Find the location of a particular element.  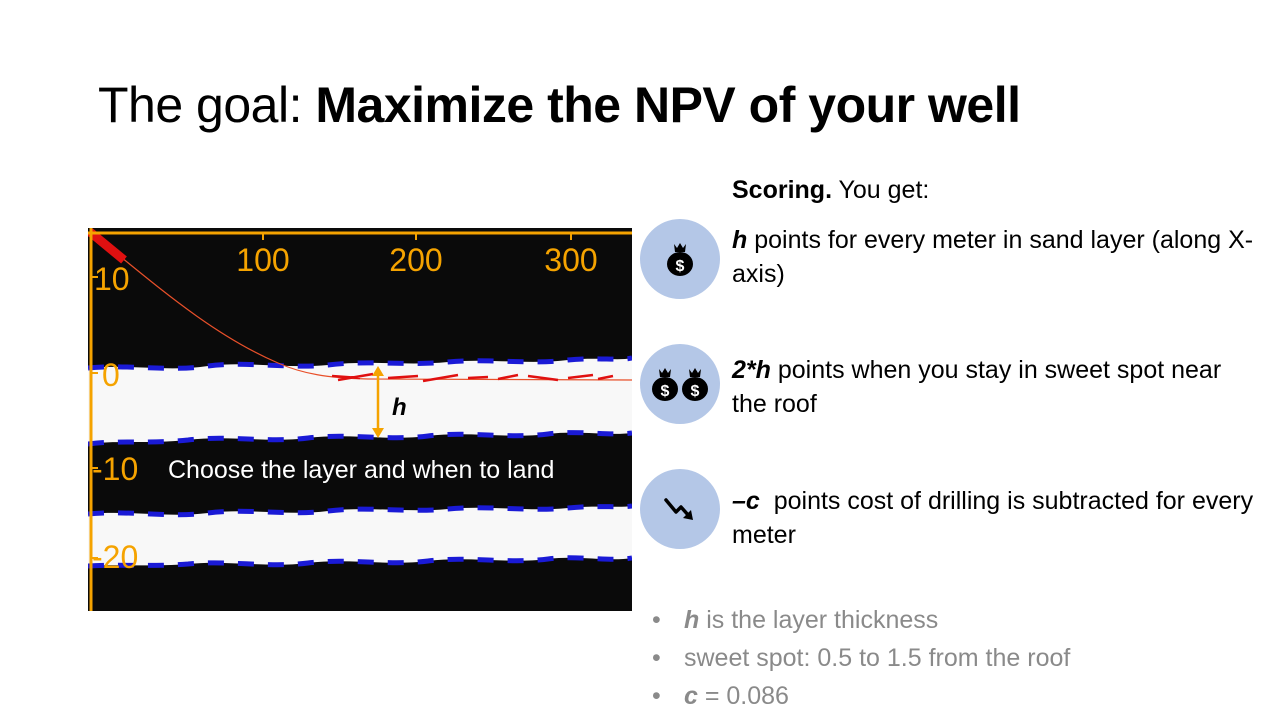

y-tick-label: -20 is located at coordinates (115, 557).